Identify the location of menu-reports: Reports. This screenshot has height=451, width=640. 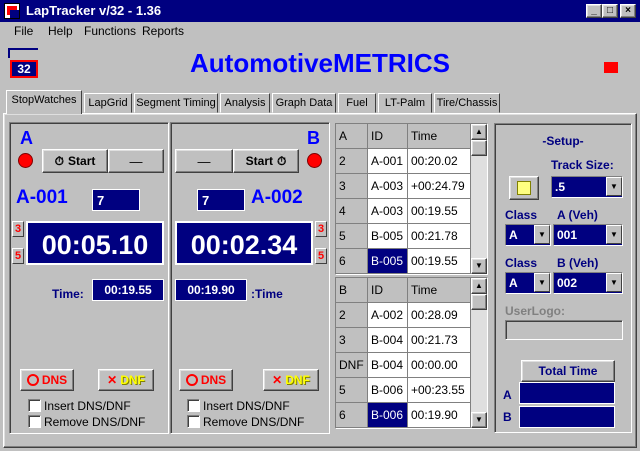
(163, 31).